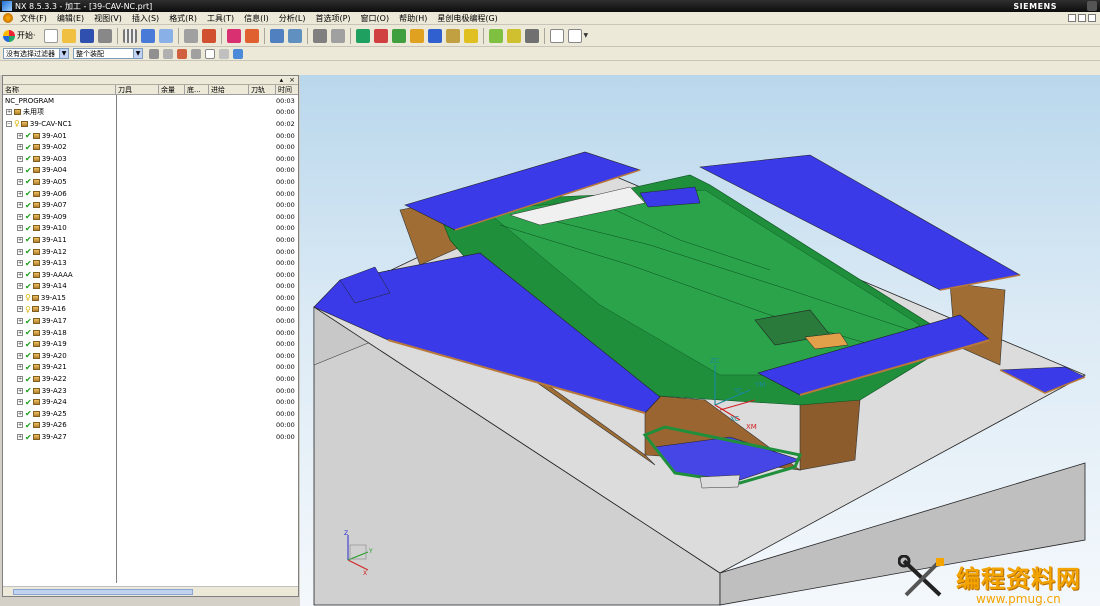  Describe the element at coordinates (150, 159) in the screenshot. I see `tree-row-operation: + ✔ 39-A03 00:00` at that location.